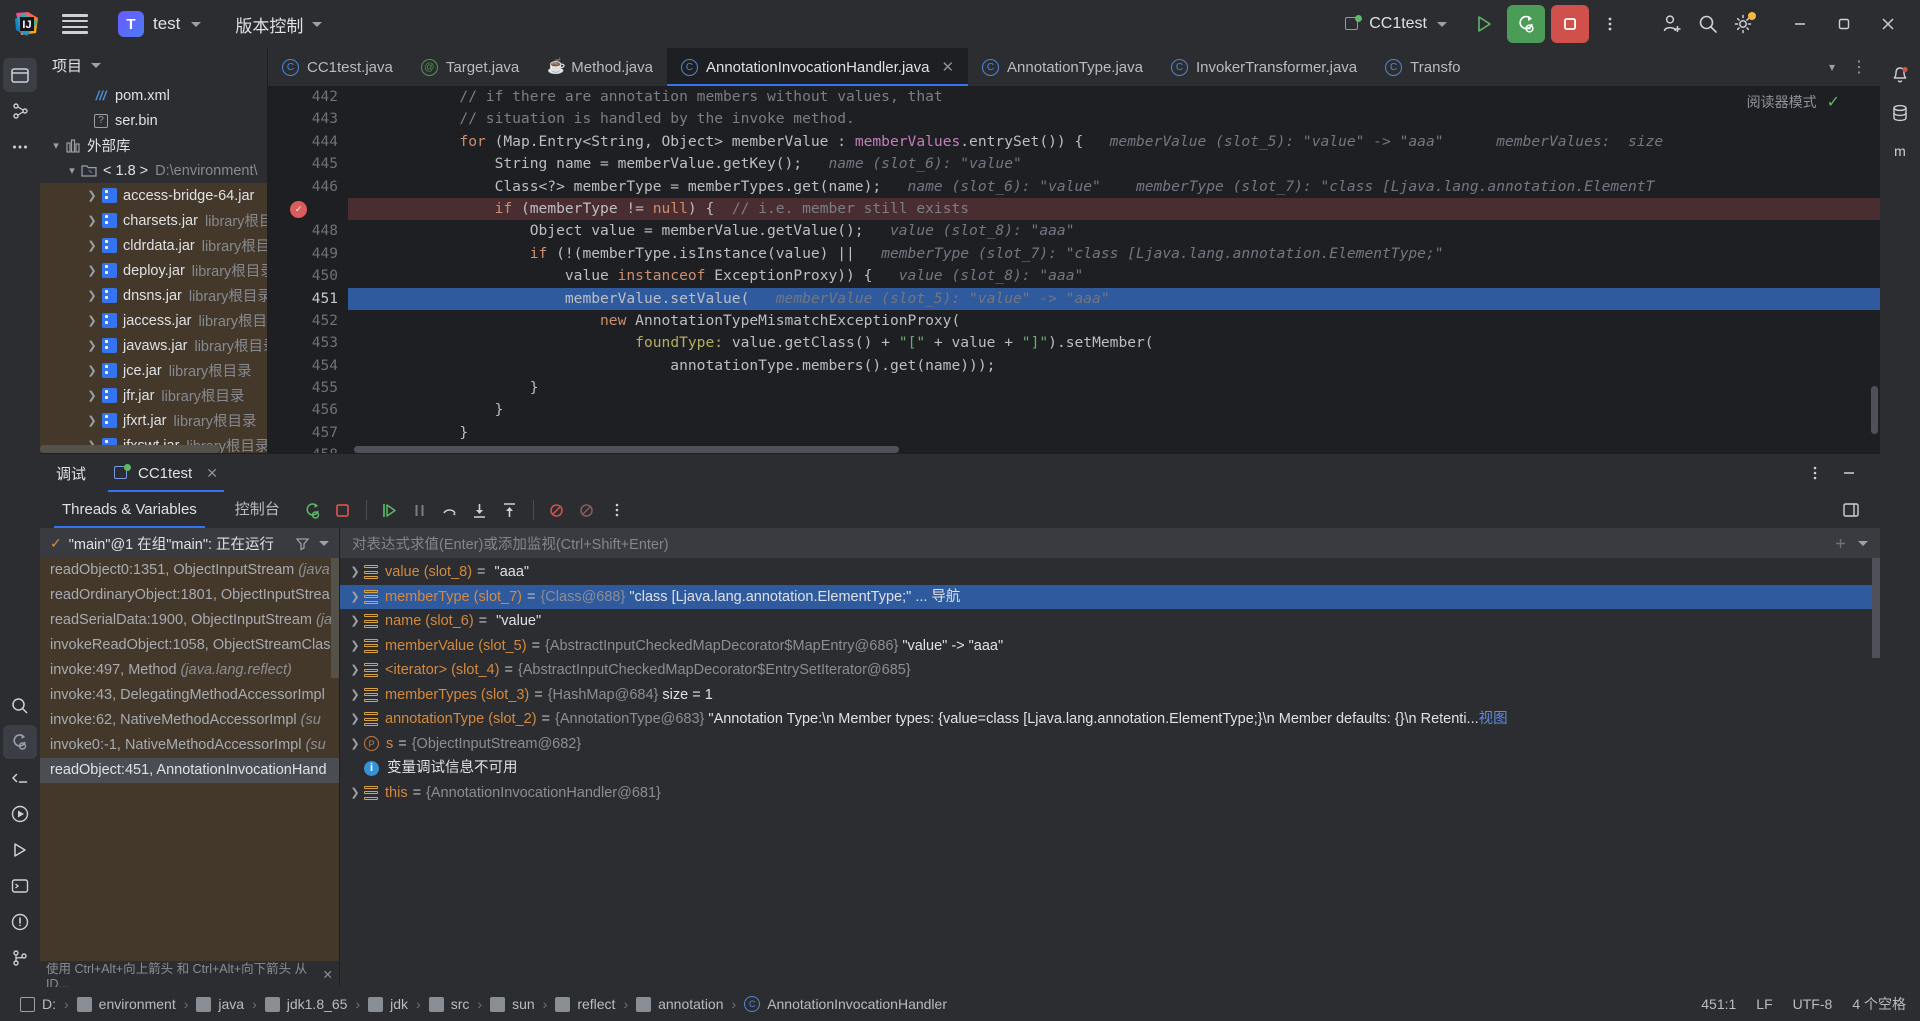 This screenshot has height=1021, width=1920. What do you see at coordinates (557, 510) in the screenshot?
I see `mute-breakpoints-icon` at bounding box center [557, 510].